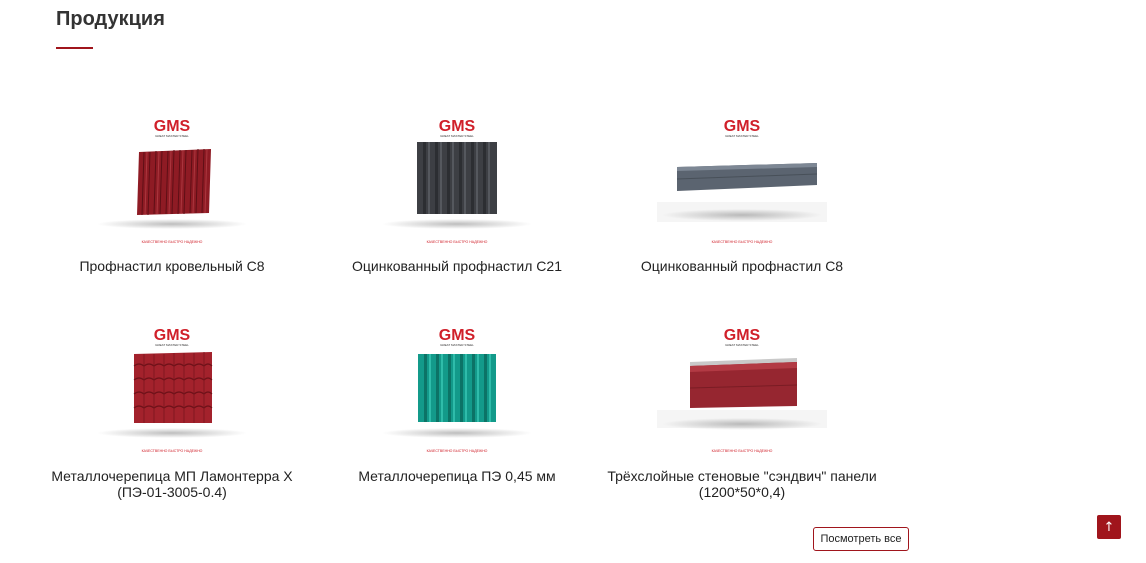 This screenshot has height=563, width=1146. Describe the element at coordinates (172, 266) in the screenshot. I see `product-name: Профнастил кровельный С8` at that location.